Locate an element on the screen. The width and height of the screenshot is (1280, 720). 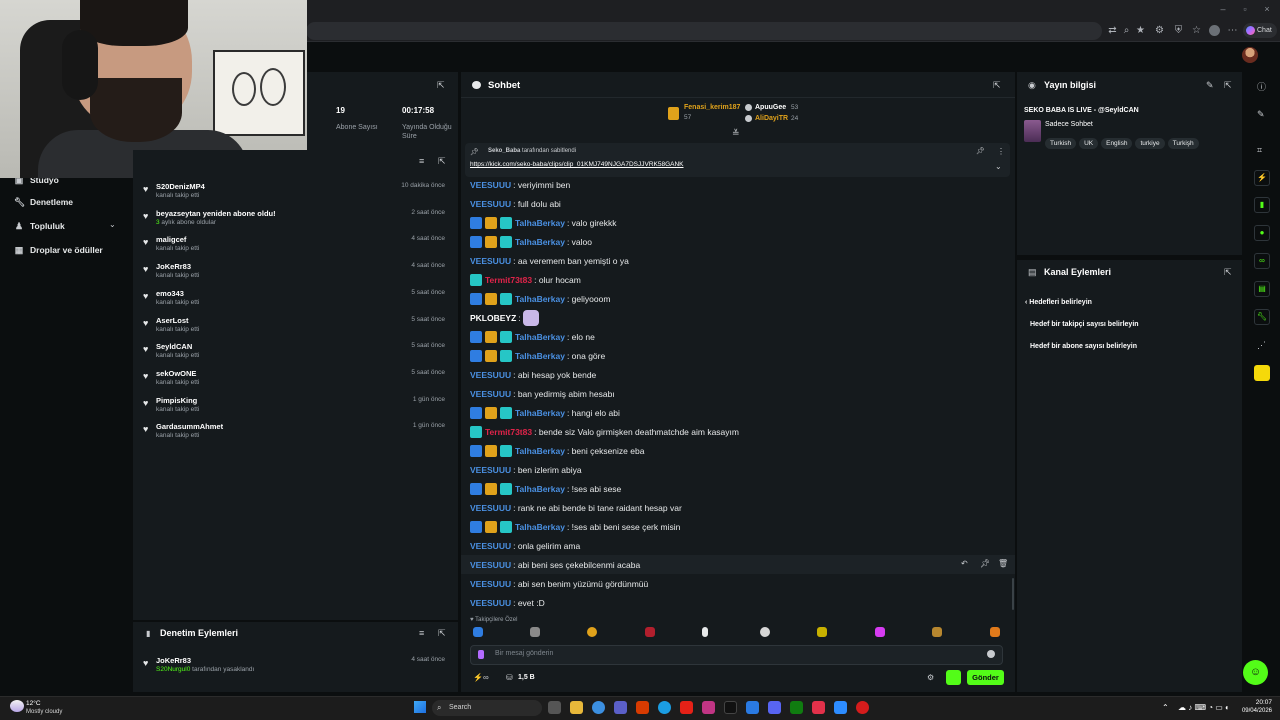
activity-row: ♥ sekOwONE kanalı takip etti 5 saat önce is located at coordinates (298, 382).